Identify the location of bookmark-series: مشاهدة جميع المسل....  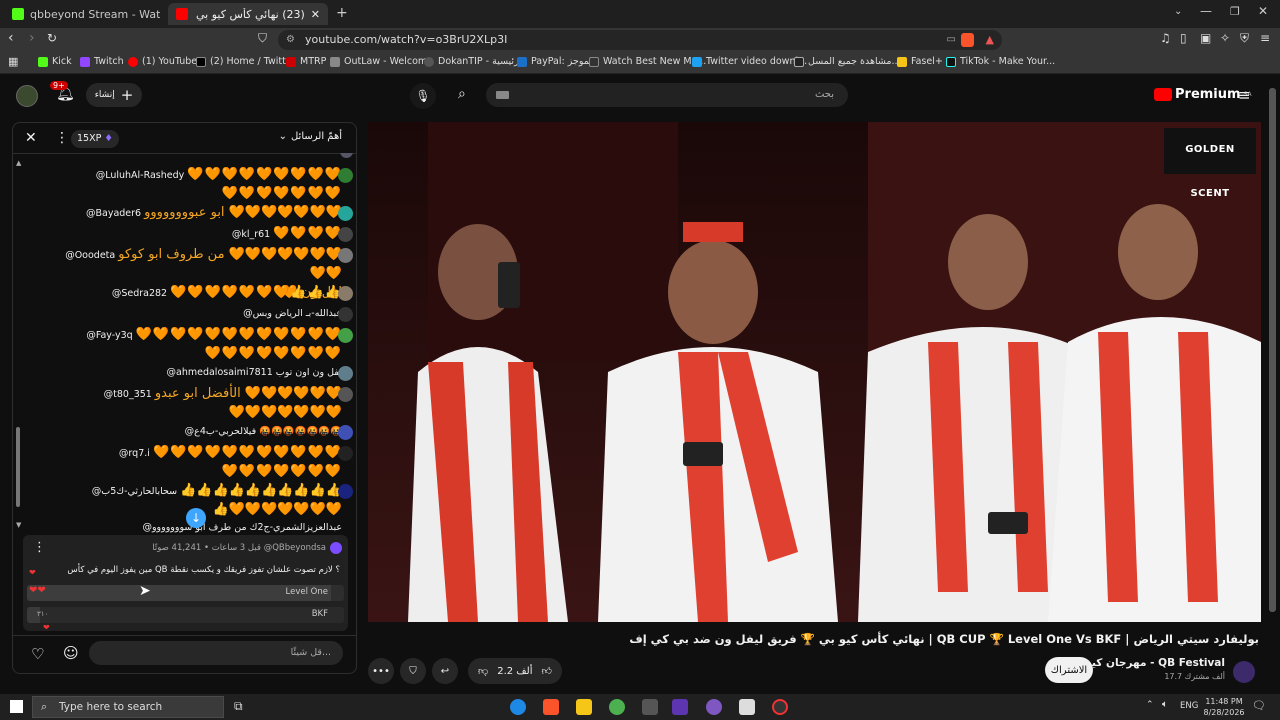
(847, 61).